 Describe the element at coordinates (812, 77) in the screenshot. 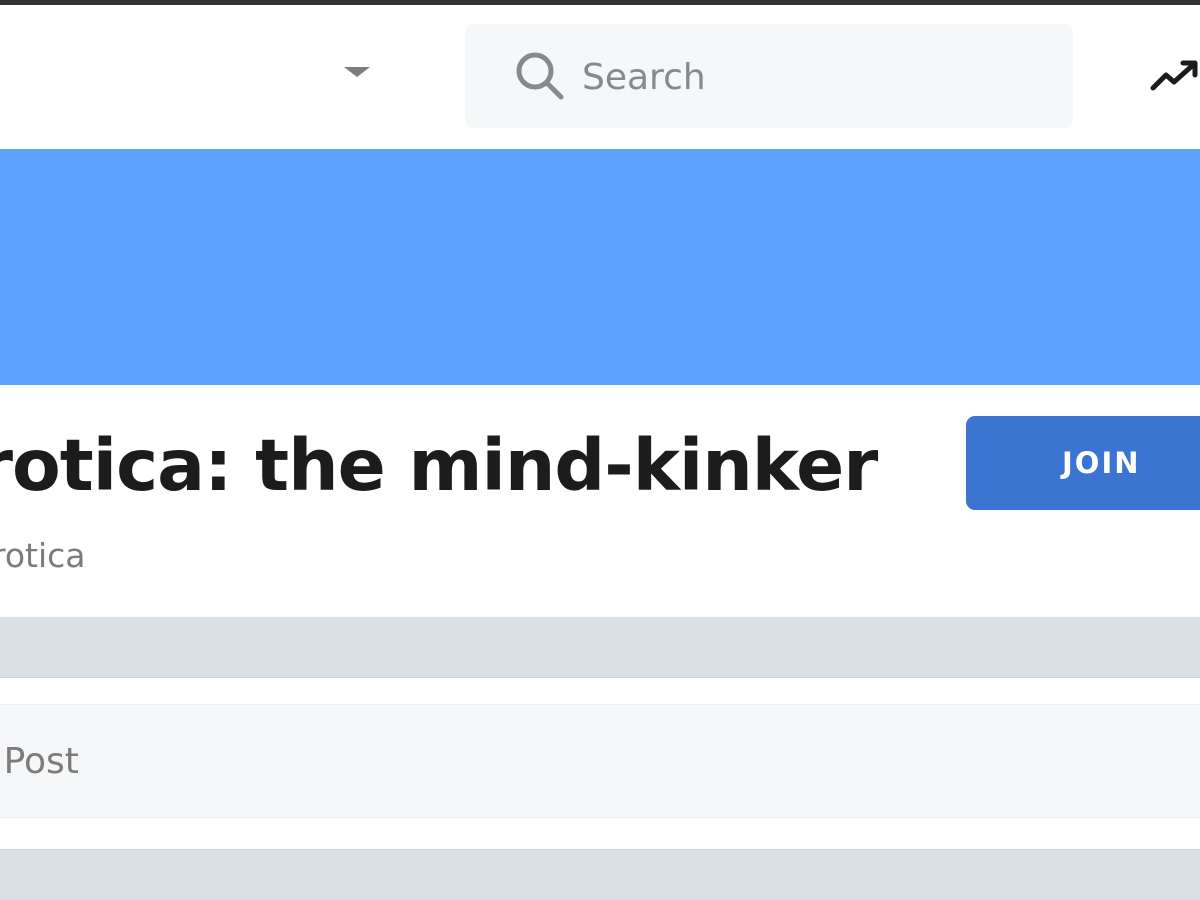

I see `search-input` at that location.